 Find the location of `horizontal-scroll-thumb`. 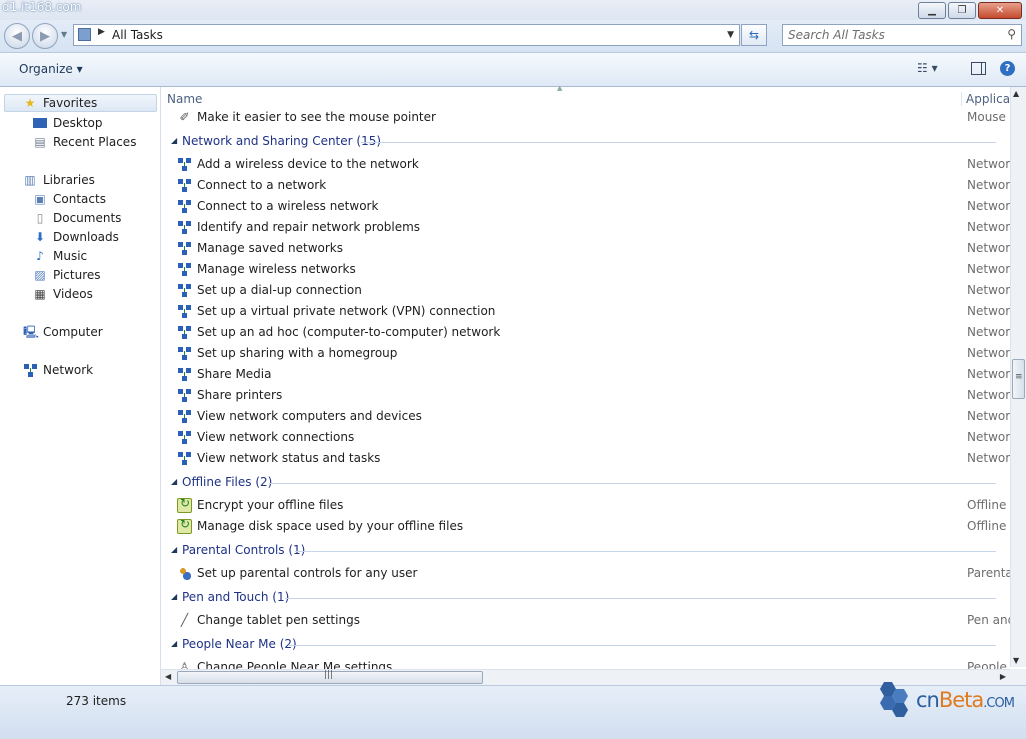

horizontal-scroll-thumb is located at coordinates (330, 677).